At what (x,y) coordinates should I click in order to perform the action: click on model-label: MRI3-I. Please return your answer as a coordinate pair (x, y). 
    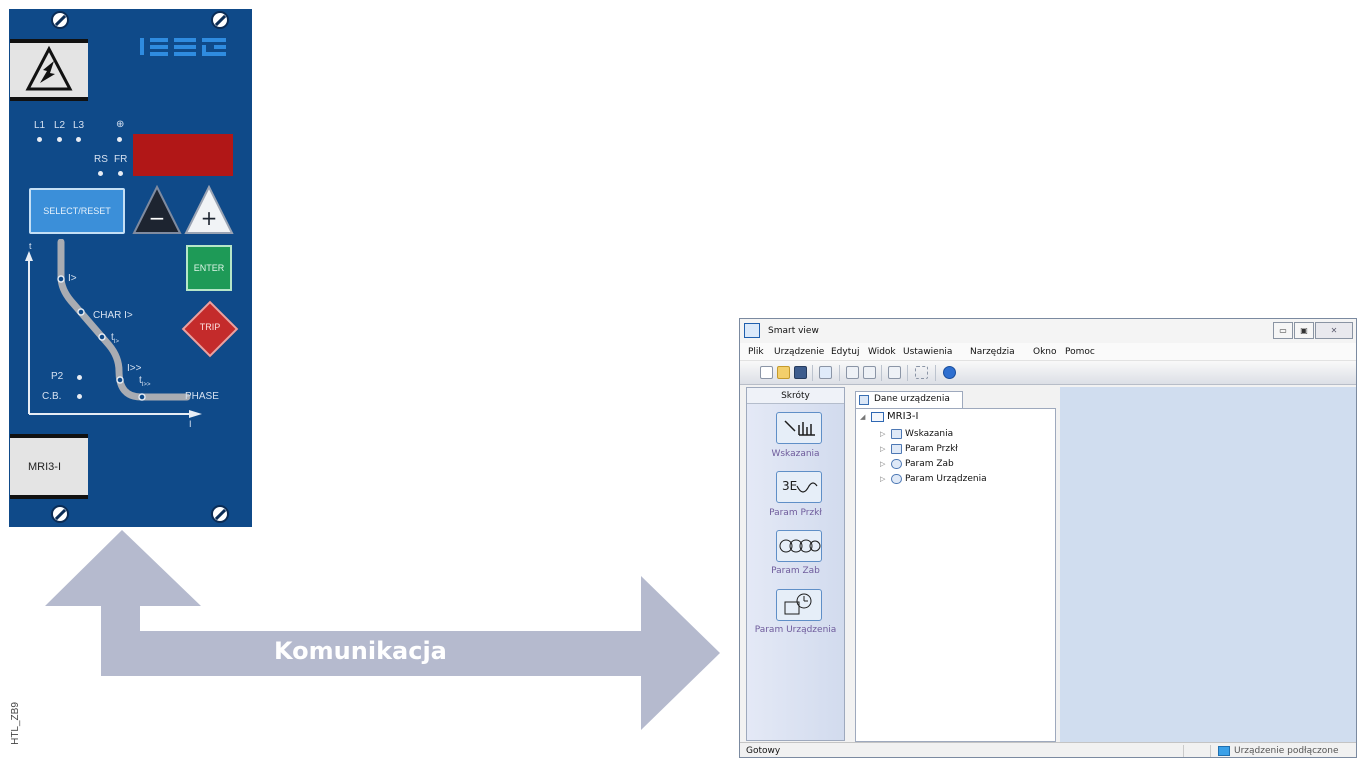
    Looking at the image, I should click on (49, 466).